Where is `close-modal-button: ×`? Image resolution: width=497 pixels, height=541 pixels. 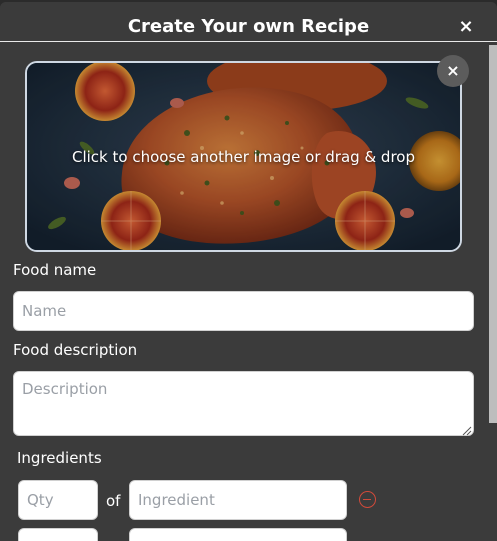
close-modal-button: × is located at coordinates (466, 27).